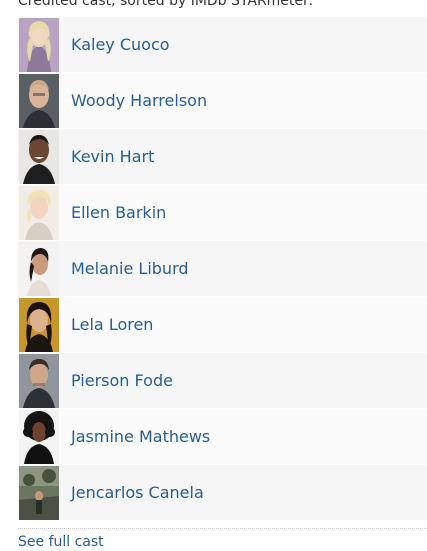 The height and width of the screenshot is (551, 427). What do you see at coordinates (39, 324) in the screenshot?
I see `actor-photo-lela-loren` at bounding box center [39, 324].